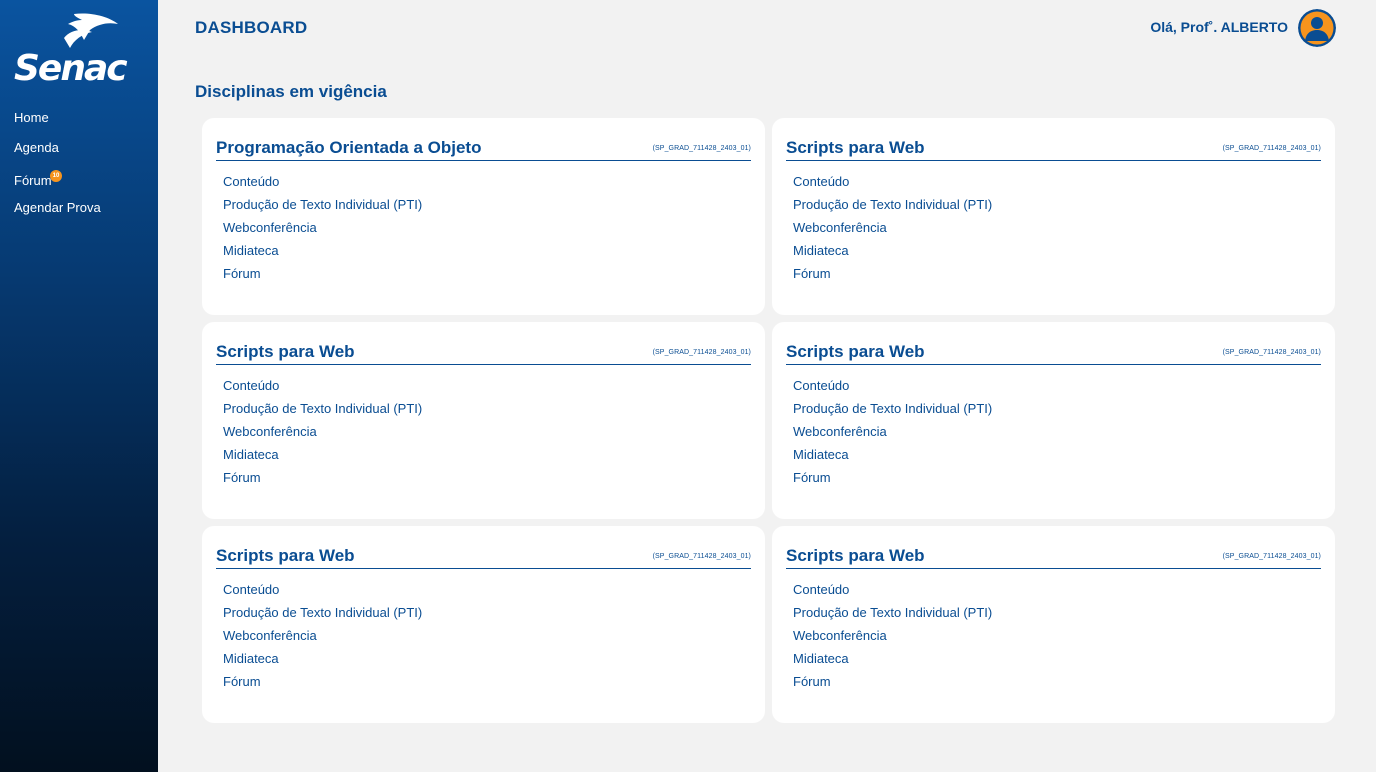 Image resolution: width=1376 pixels, height=772 pixels. What do you see at coordinates (251, 27) in the screenshot?
I see `page-title: DASHBOARD` at bounding box center [251, 27].